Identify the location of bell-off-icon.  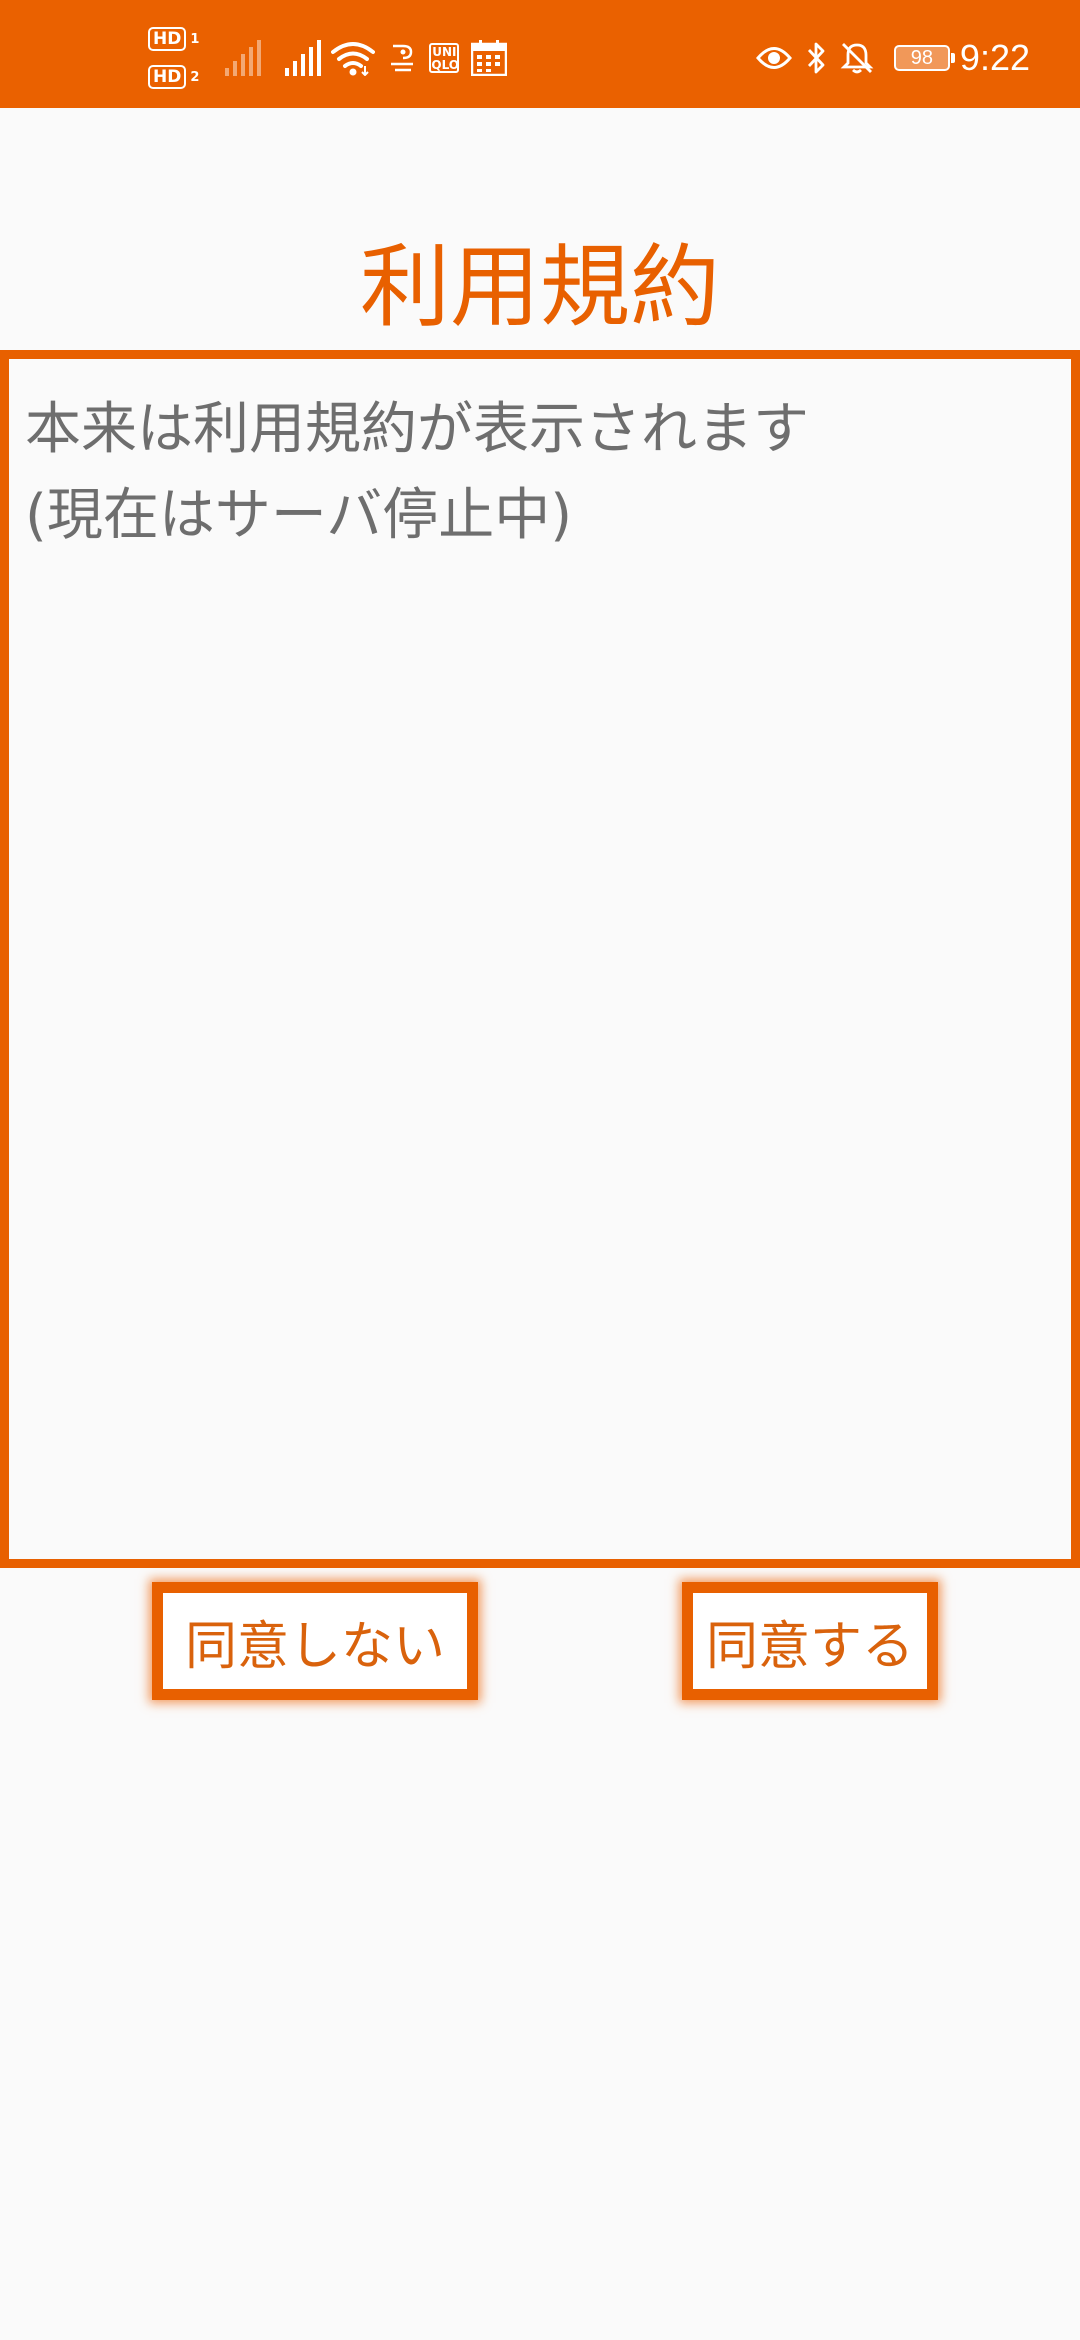
(857, 58).